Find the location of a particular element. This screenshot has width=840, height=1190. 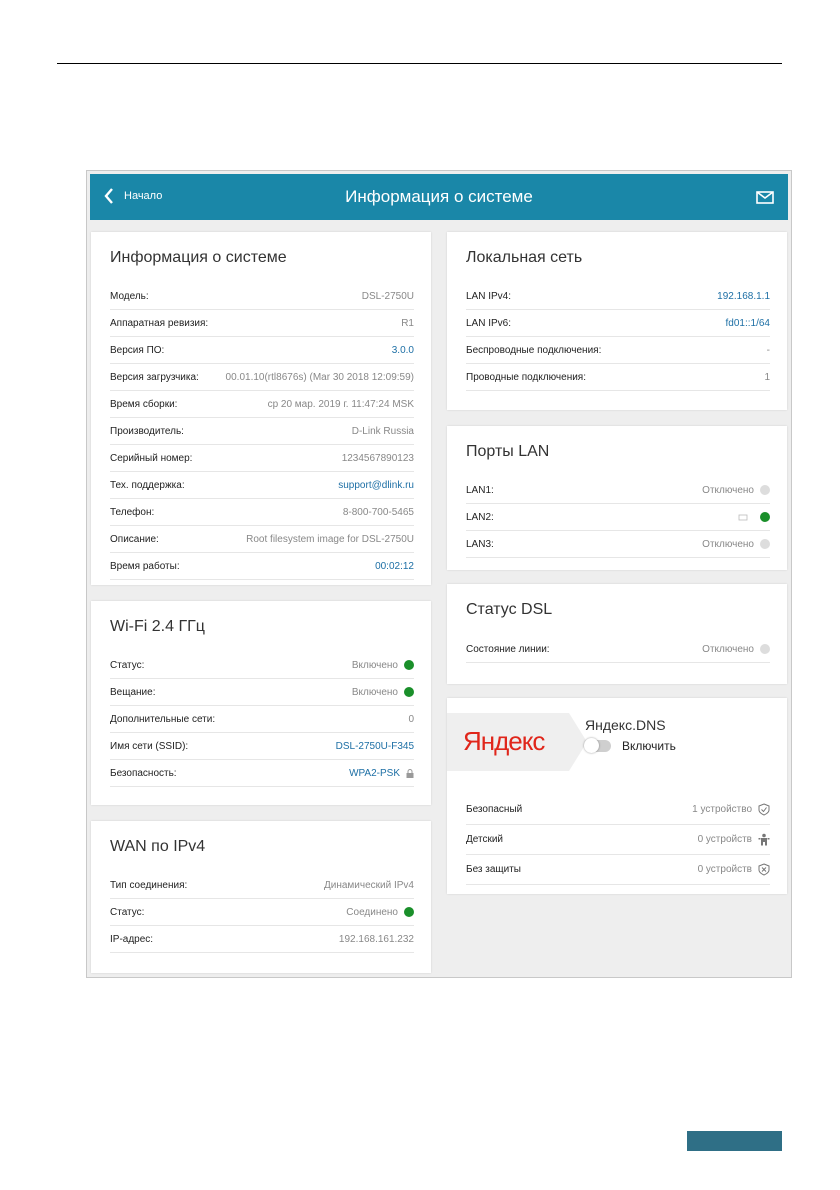

row-value-text: 1 устройство is located at coordinates (722, 809).